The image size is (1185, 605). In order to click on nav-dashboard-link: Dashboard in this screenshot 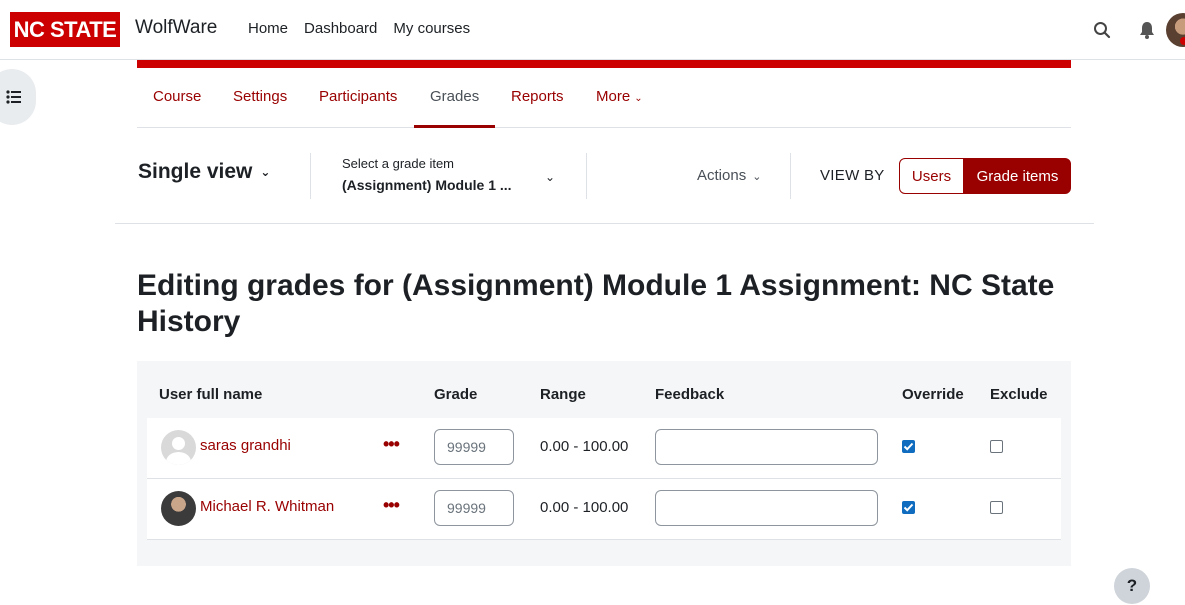, I will do `click(340, 28)`.